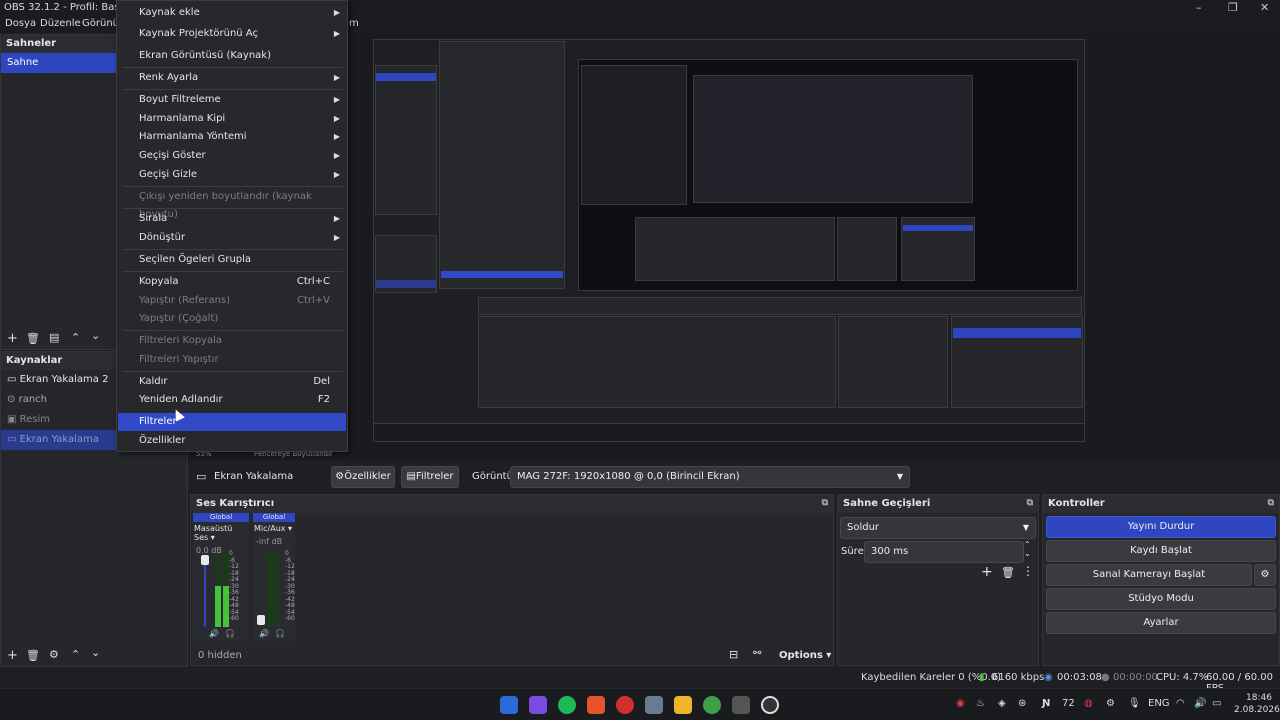  Describe the element at coordinates (1110, 703) in the screenshot. I see `tray-icon: ⚙` at that location.